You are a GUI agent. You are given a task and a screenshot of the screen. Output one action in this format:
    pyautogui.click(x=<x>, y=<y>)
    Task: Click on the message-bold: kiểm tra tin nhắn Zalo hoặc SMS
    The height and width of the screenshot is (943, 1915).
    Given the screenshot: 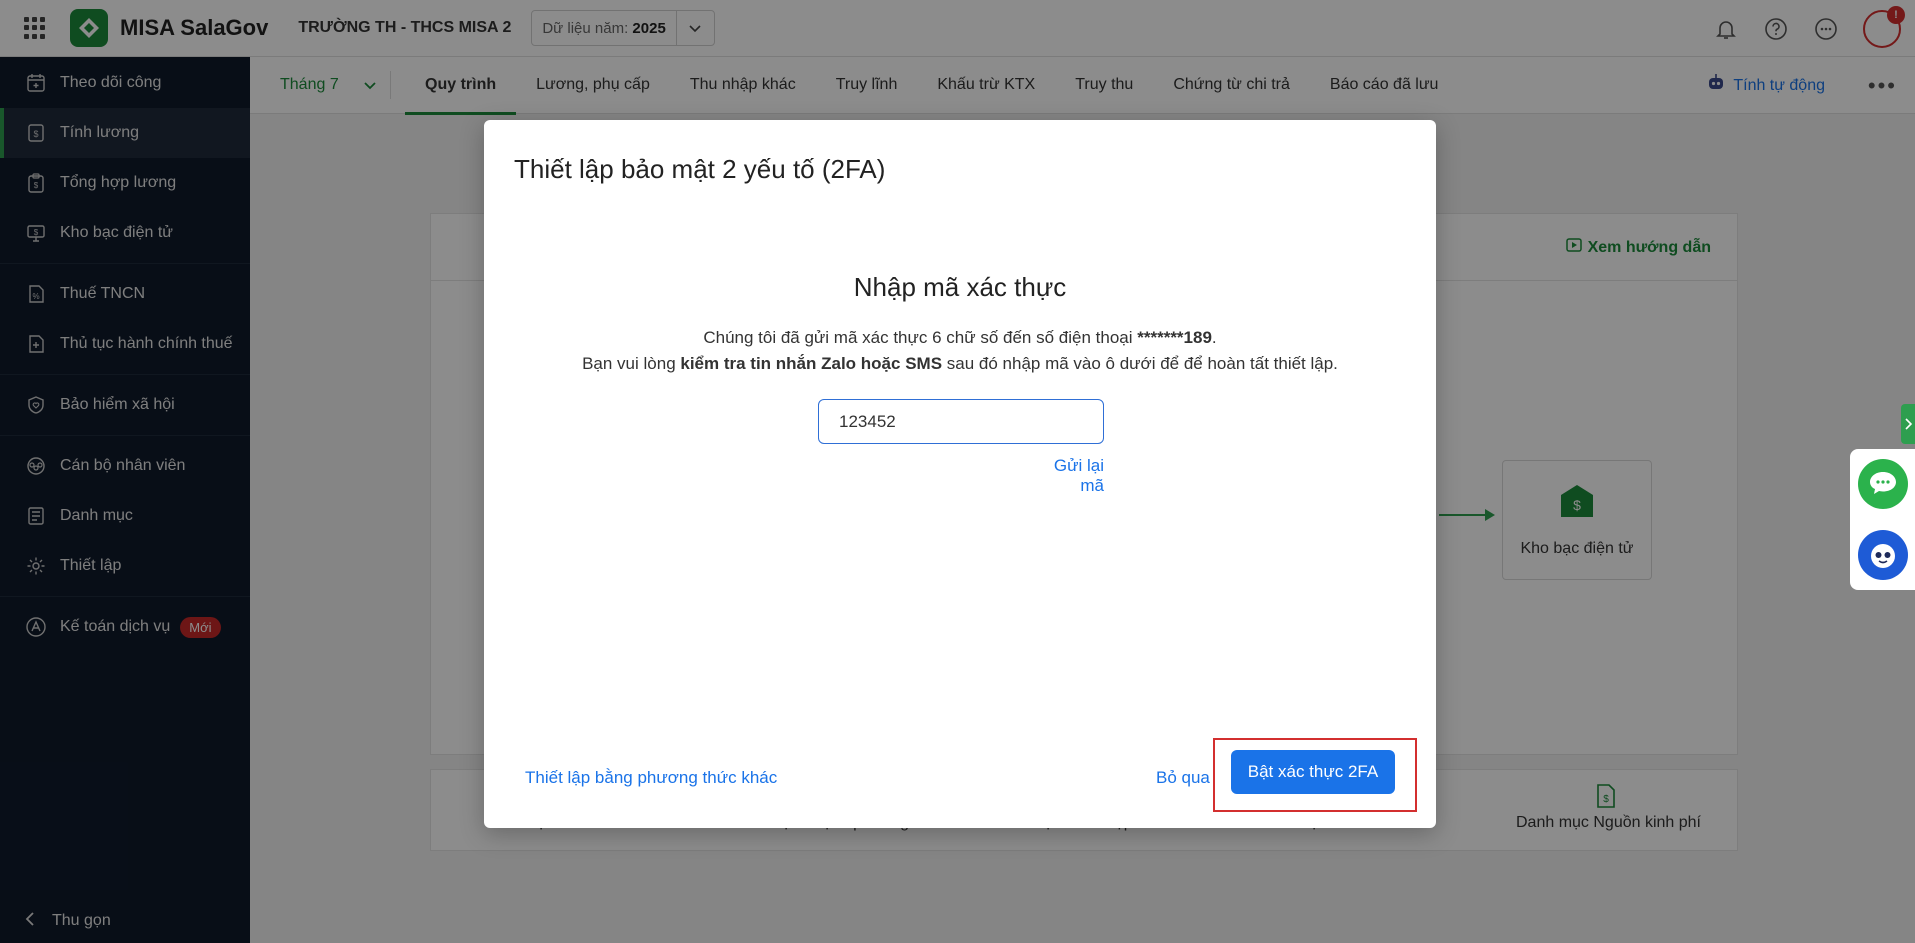 What is the action you would take?
    pyautogui.click(x=811, y=363)
    